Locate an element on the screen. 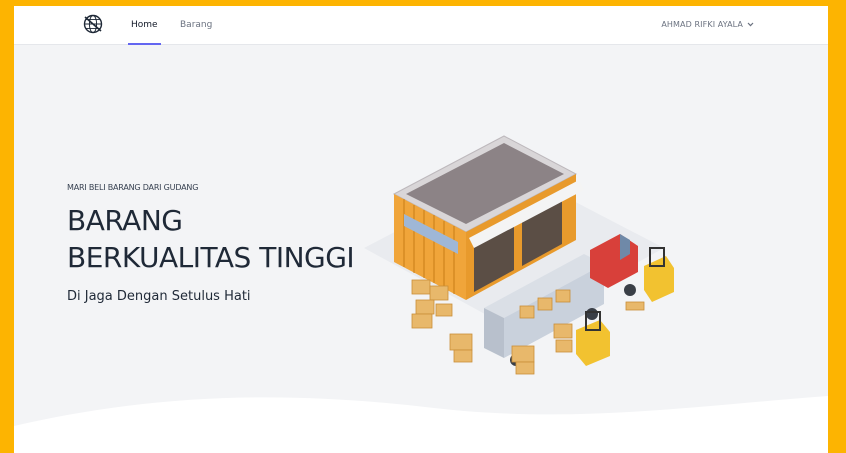 The image size is (846, 453). nav-link-home: Home is located at coordinates (144, 25).